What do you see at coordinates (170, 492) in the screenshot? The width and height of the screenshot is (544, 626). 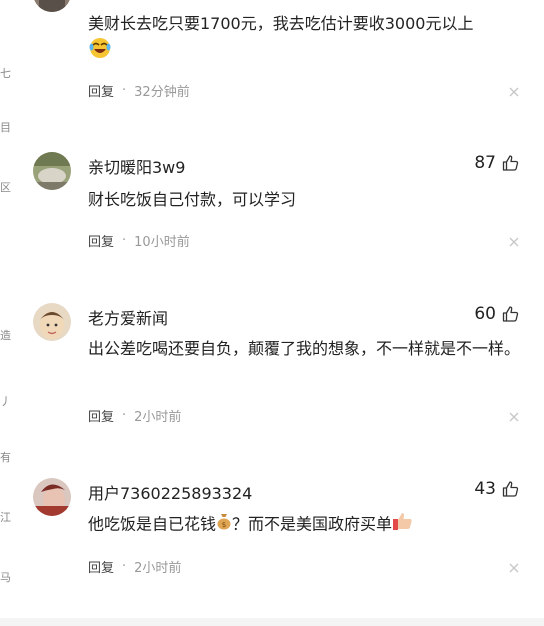 I see `author-name: 用户7360225893324` at bounding box center [170, 492].